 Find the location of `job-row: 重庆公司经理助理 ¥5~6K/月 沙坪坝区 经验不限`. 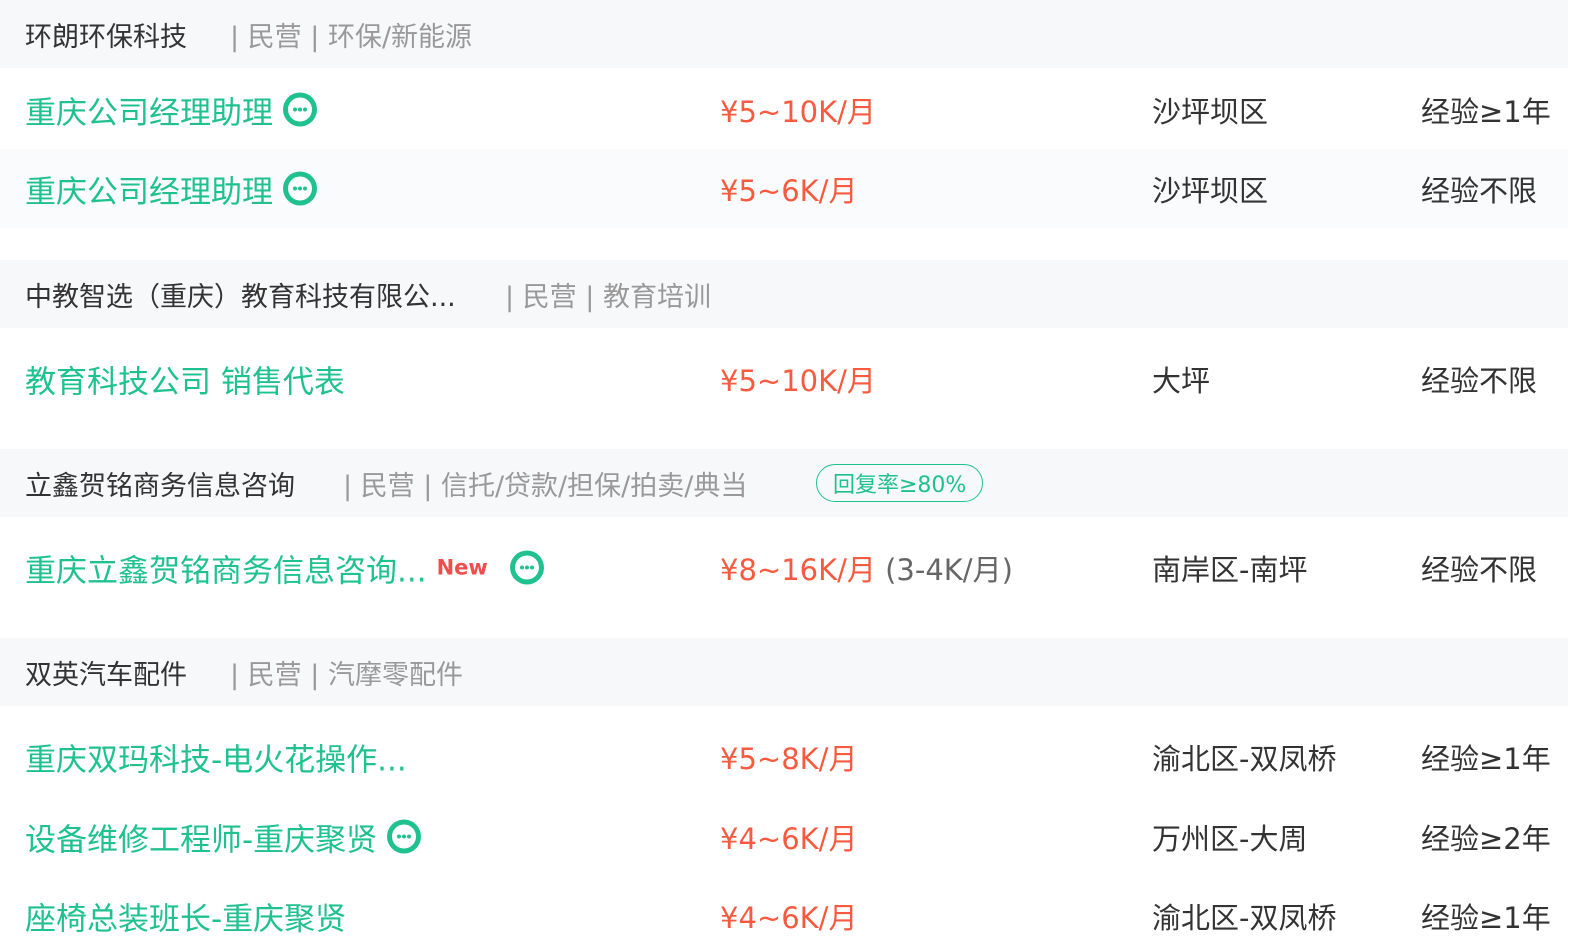

job-row: 重庆公司经理助理 ¥5~6K/月 沙坪坝区 经验不限 is located at coordinates (784, 188).